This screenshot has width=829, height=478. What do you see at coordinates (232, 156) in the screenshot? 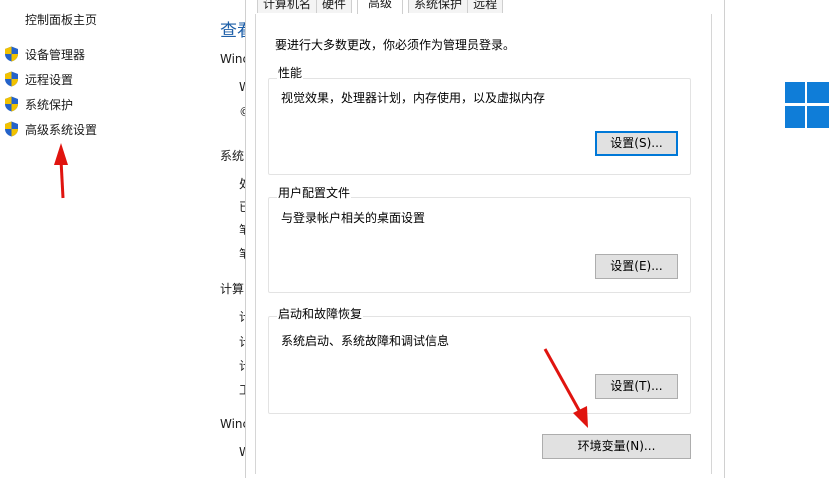
I see `section-label: 系统` at bounding box center [232, 156].